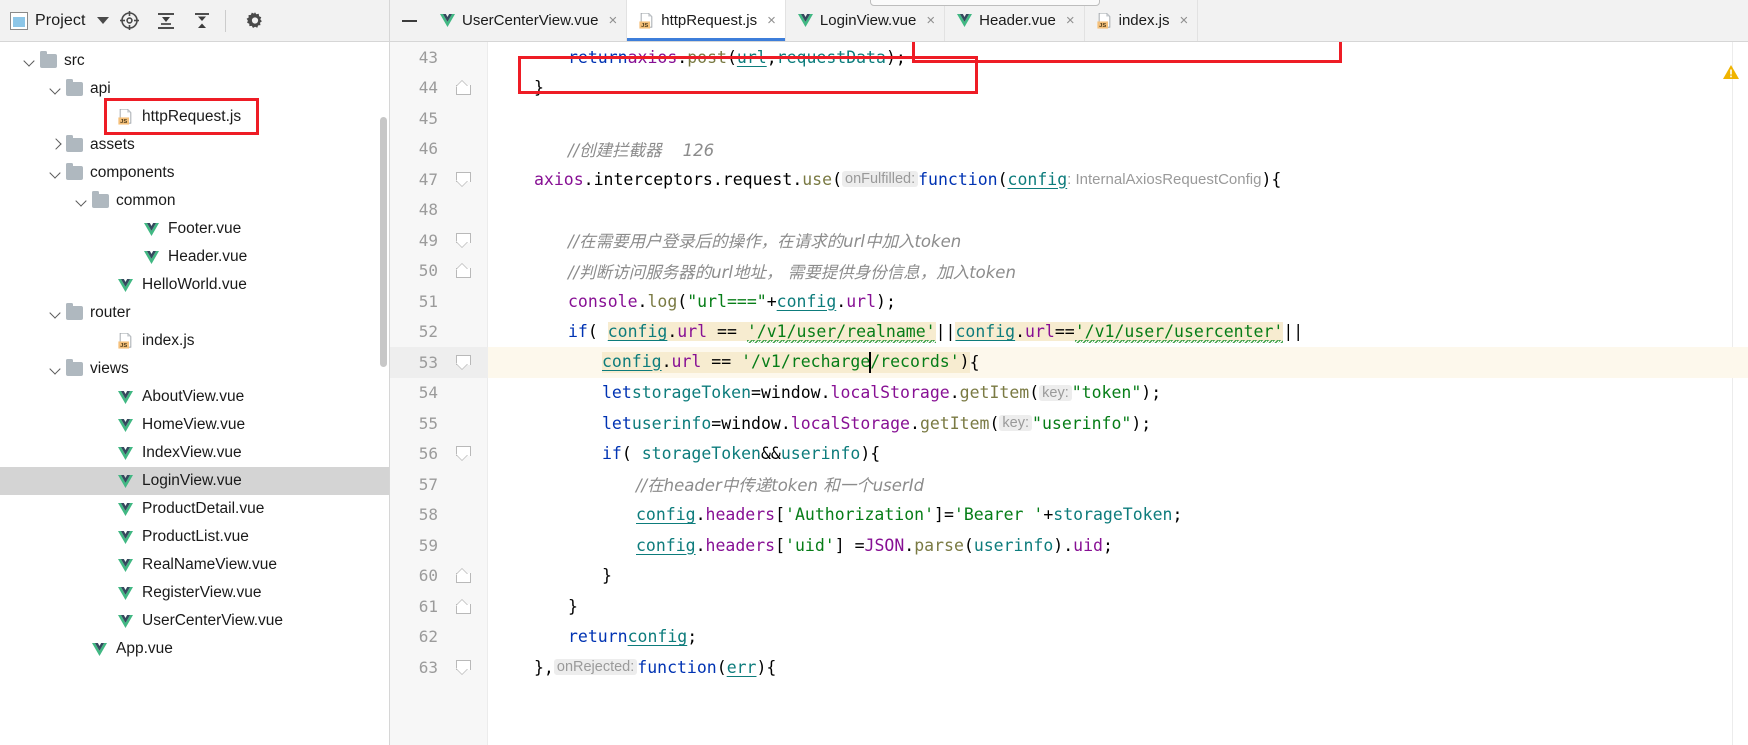  Describe the element at coordinates (194, 117) in the screenshot. I see `tree-item-httprequest-js: JS httpRequest.js` at that location.